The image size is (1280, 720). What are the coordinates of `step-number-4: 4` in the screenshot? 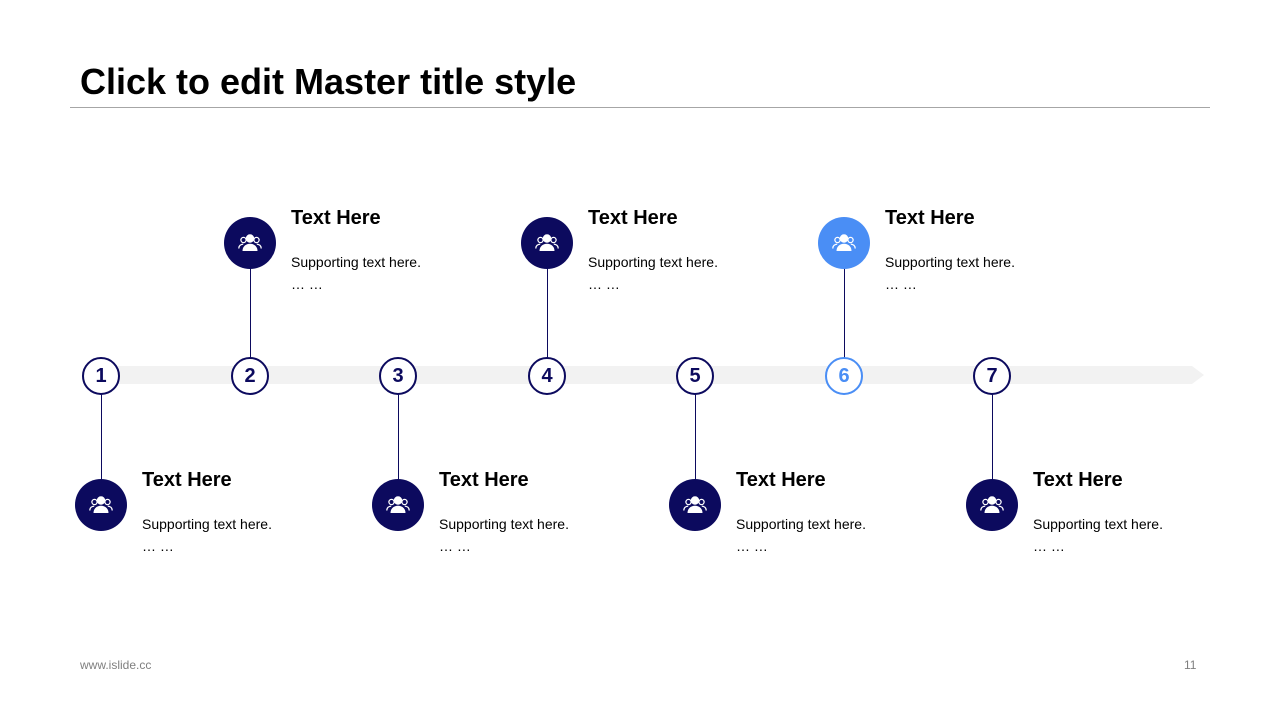 It's located at (547, 376).